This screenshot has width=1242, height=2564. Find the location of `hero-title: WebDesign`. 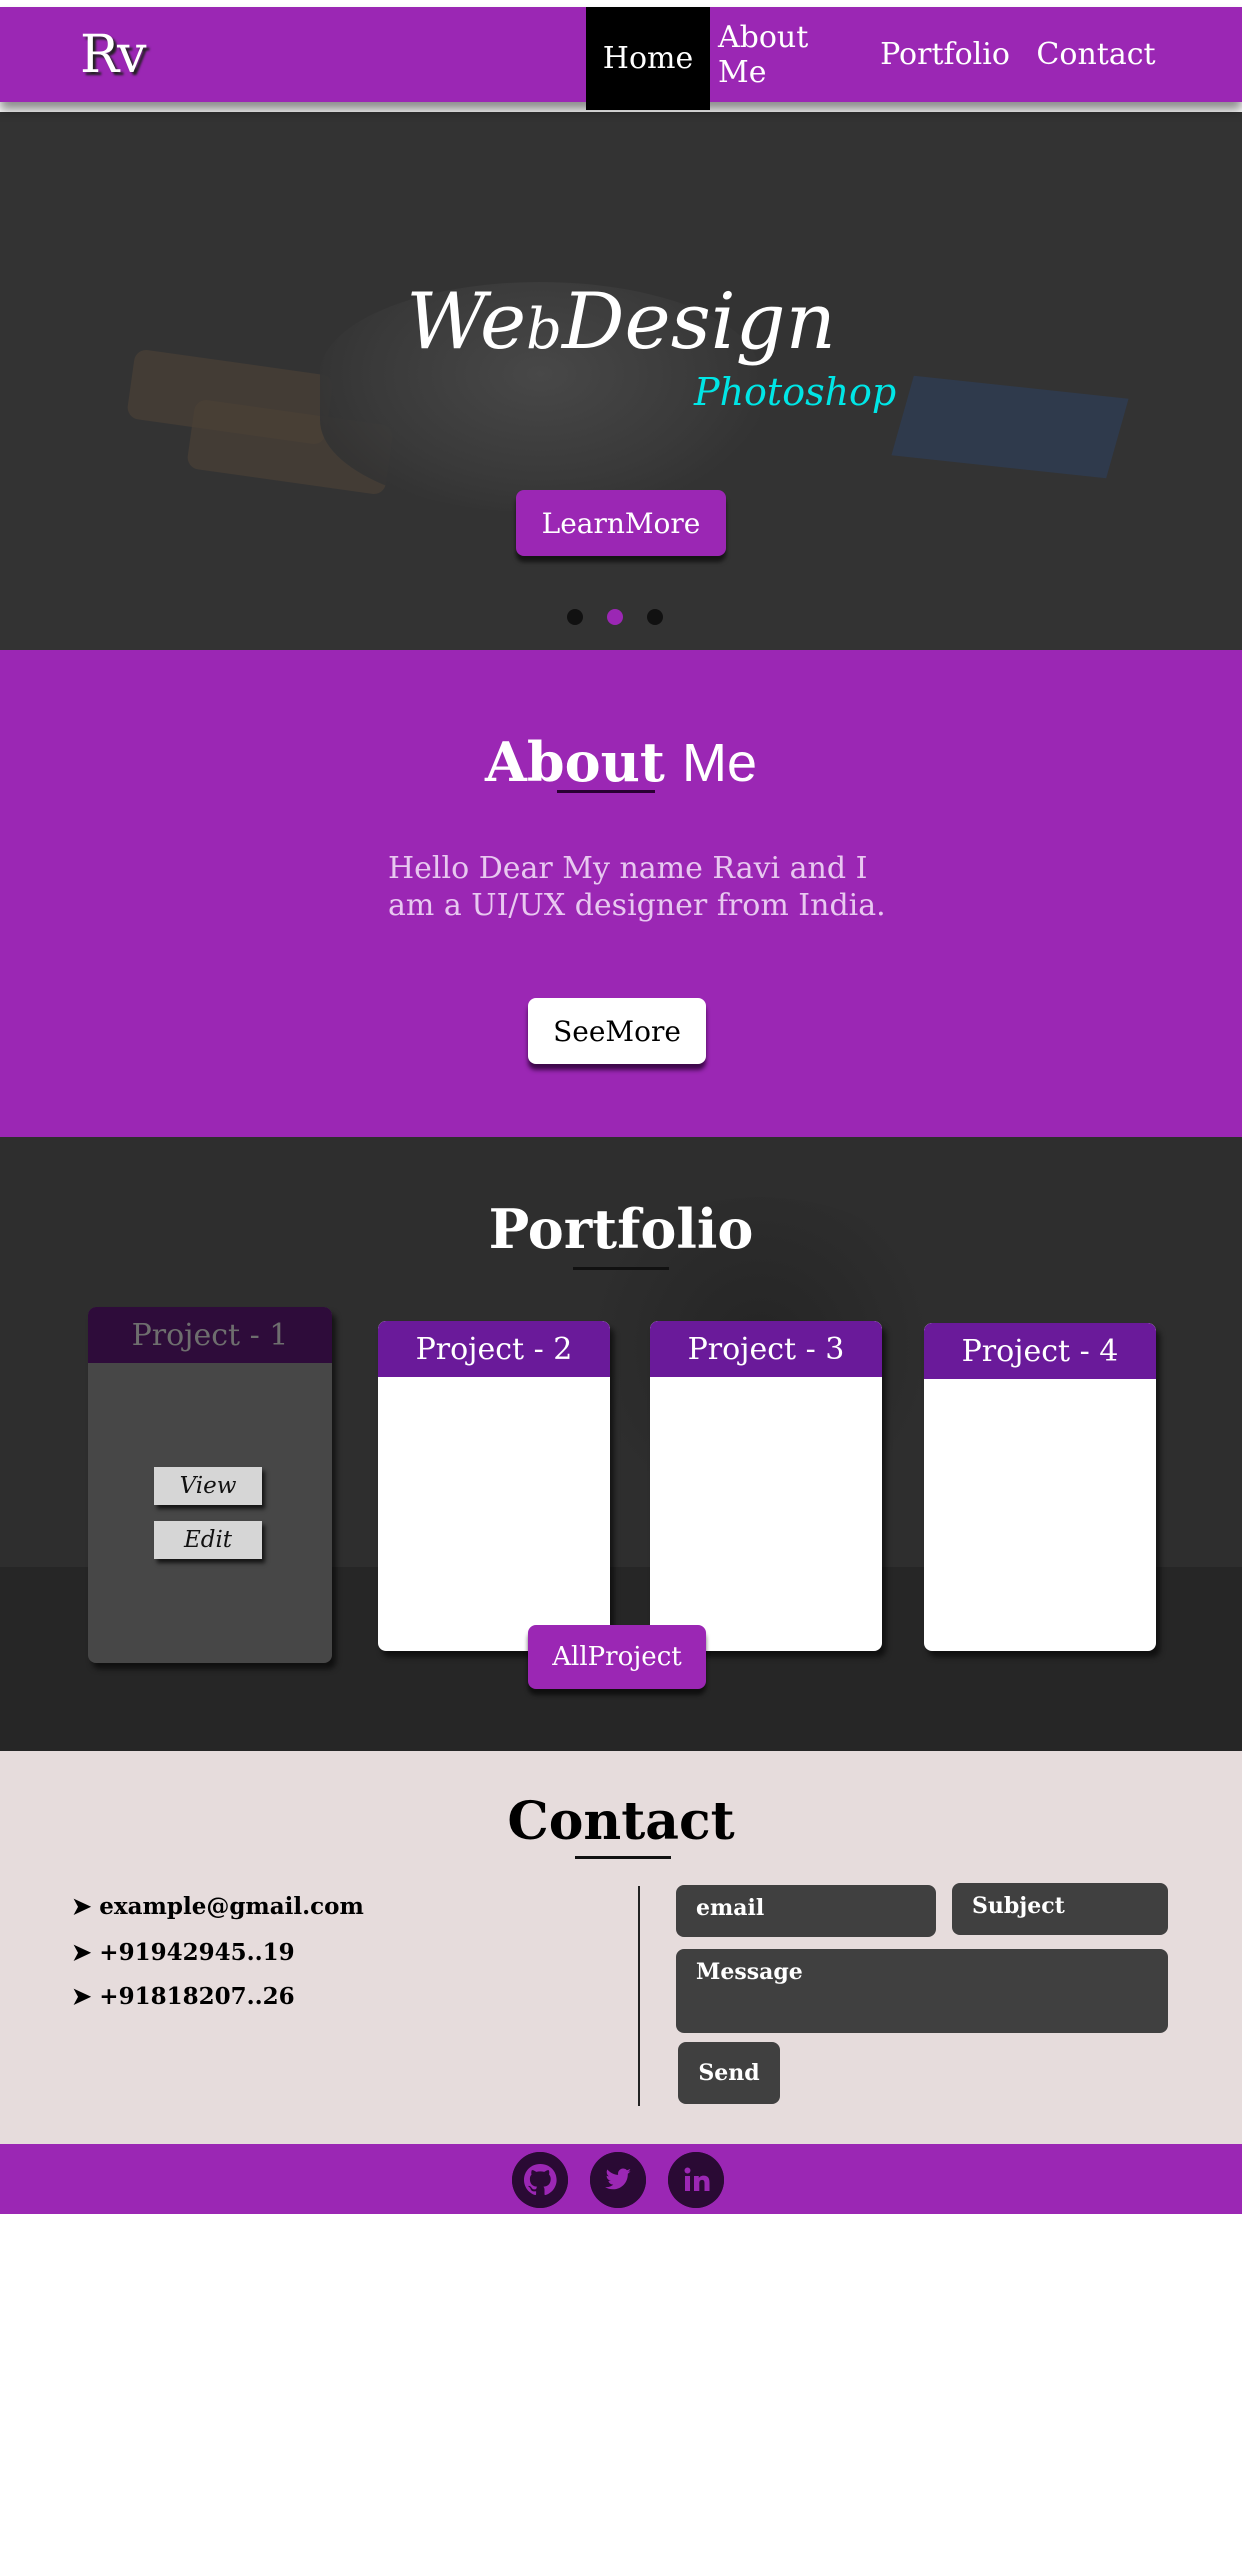

hero-title: WebDesign is located at coordinates (621, 322).